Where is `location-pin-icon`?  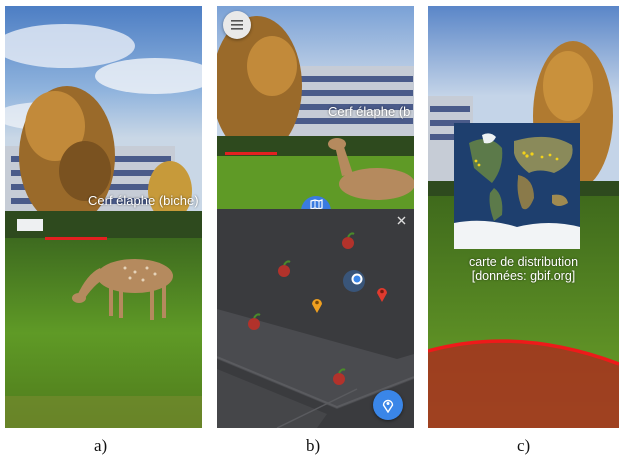
location-pin-icon is located at coordinates (388, 406).